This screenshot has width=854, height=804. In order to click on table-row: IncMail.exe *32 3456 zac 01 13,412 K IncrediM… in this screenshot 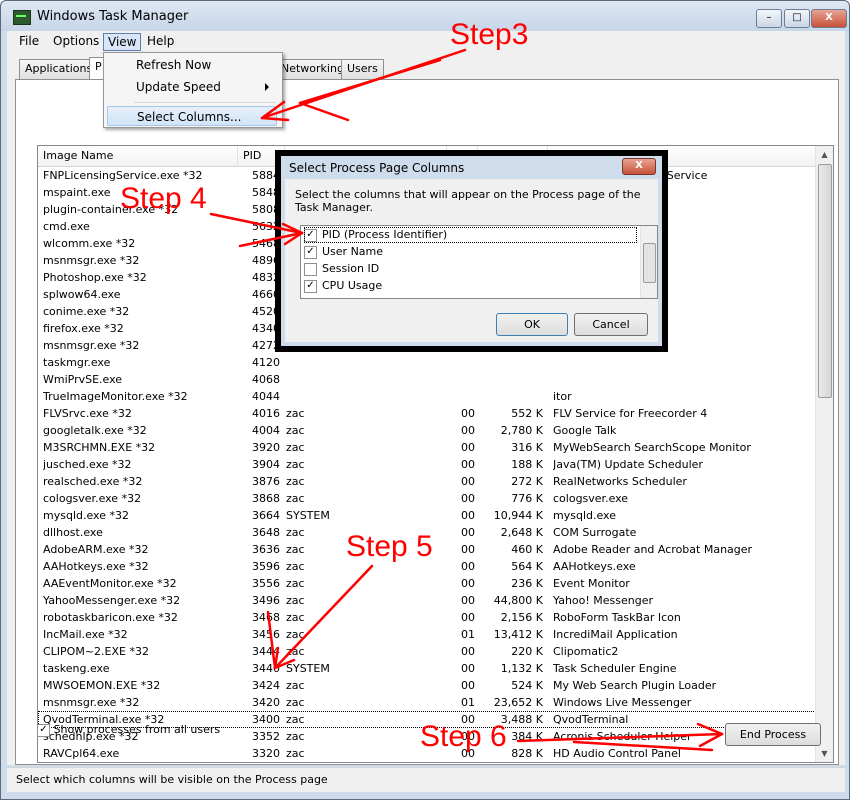, I will do `click(427, 634)`.